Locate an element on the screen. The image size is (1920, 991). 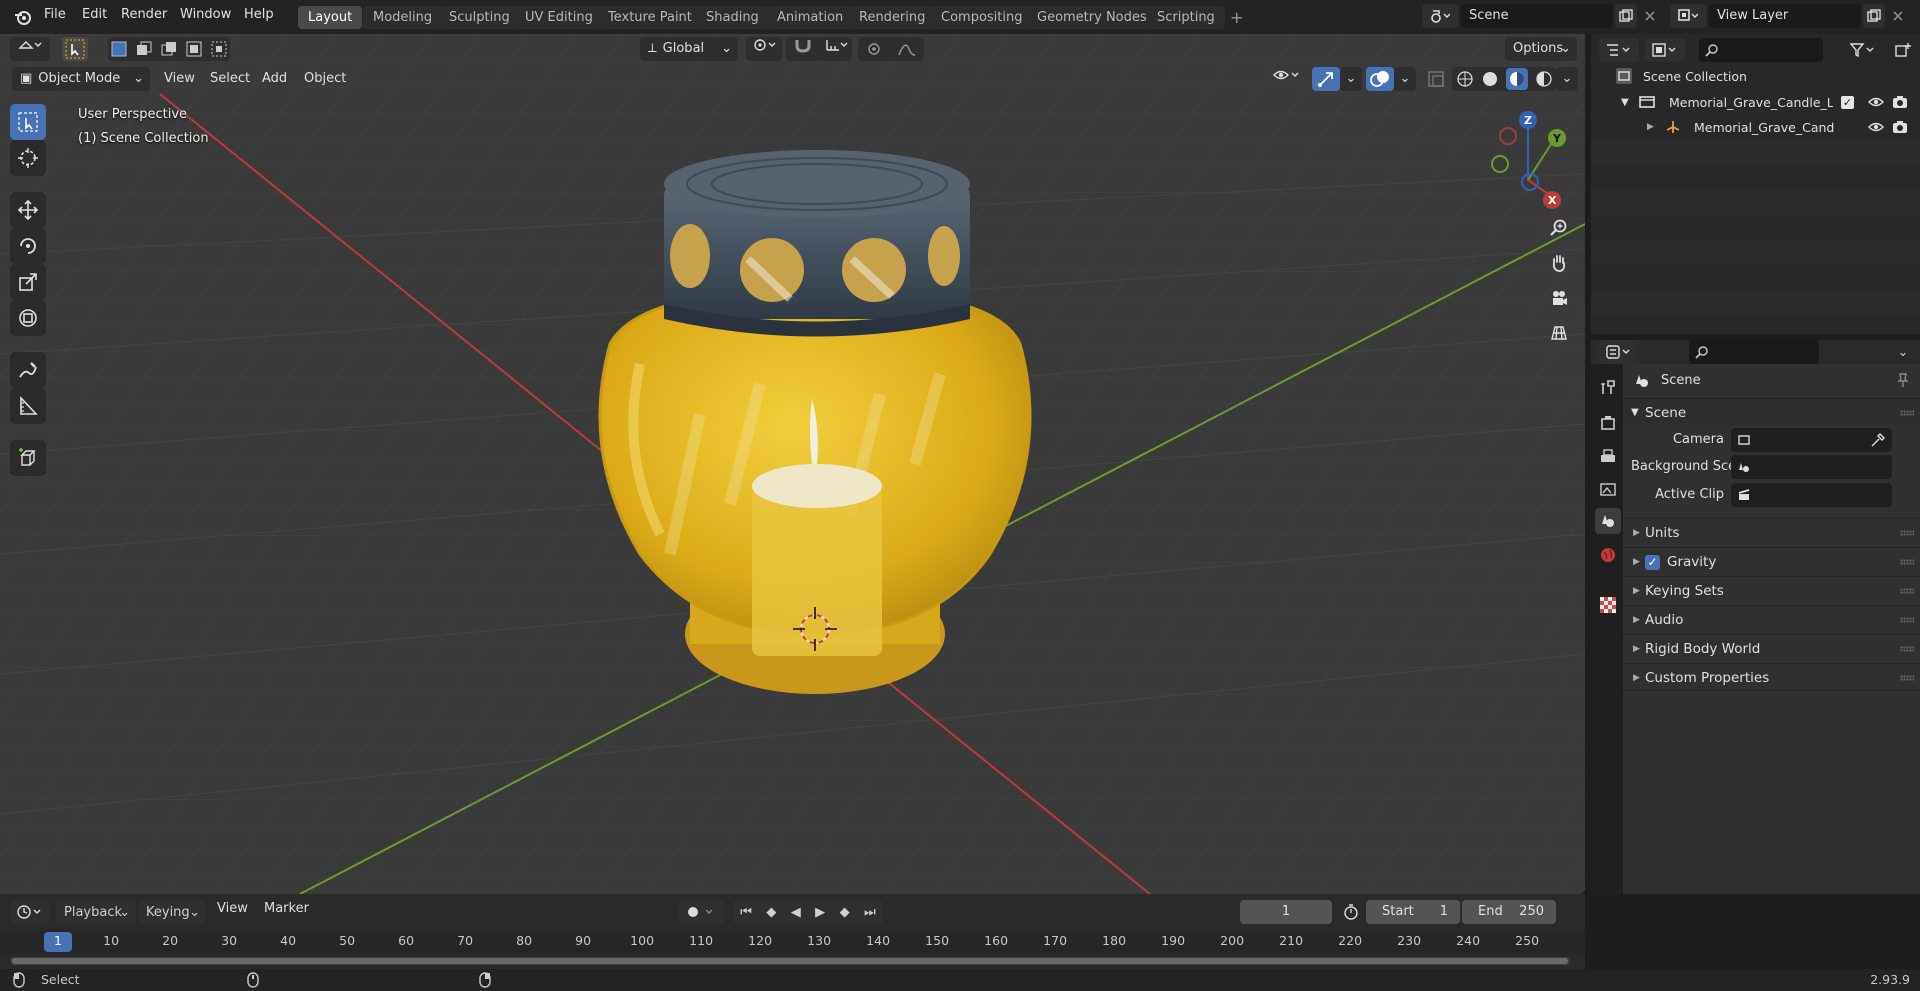
select-intersect-icon is located at coordinates (219, 49).